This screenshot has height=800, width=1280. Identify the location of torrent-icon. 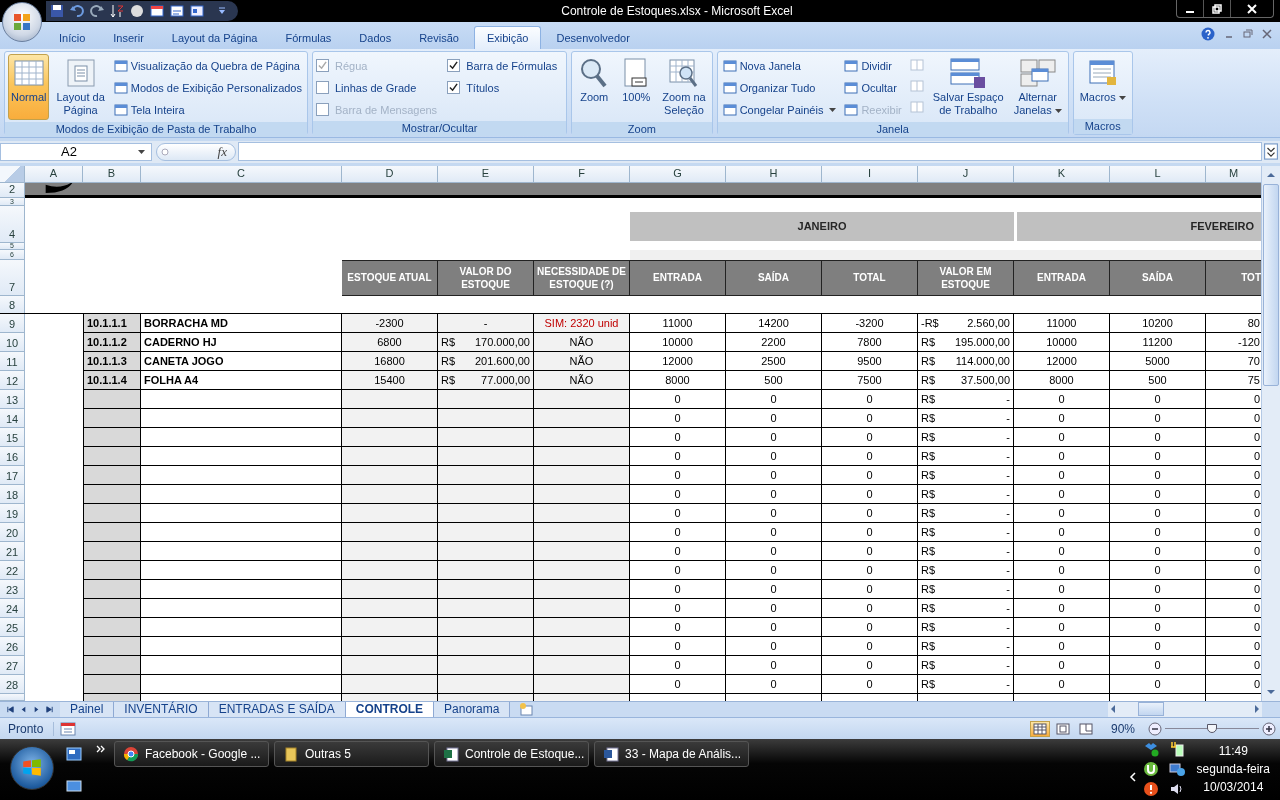
(1150, 768).